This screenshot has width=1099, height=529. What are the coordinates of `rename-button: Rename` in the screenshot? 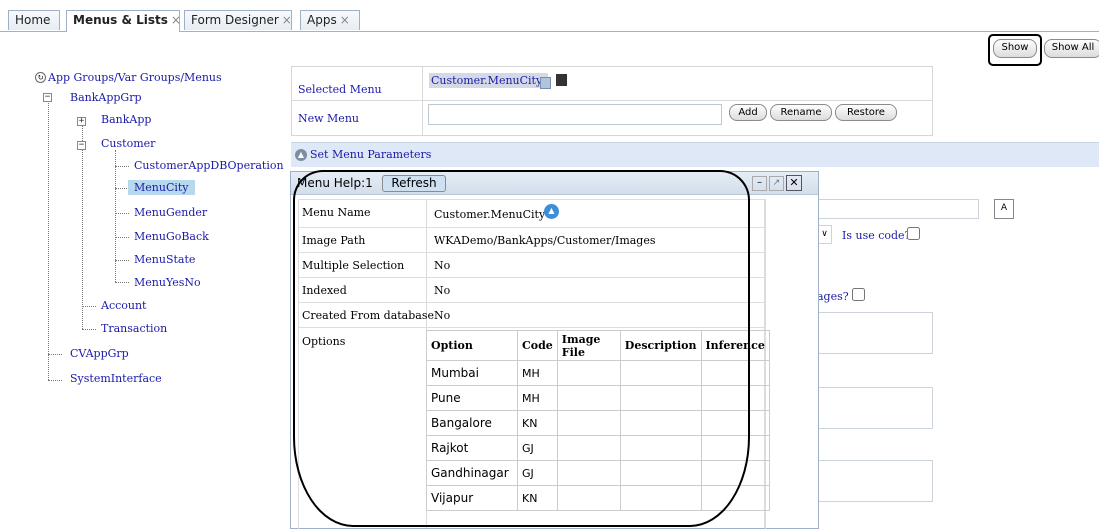 It's located at (801, 112).